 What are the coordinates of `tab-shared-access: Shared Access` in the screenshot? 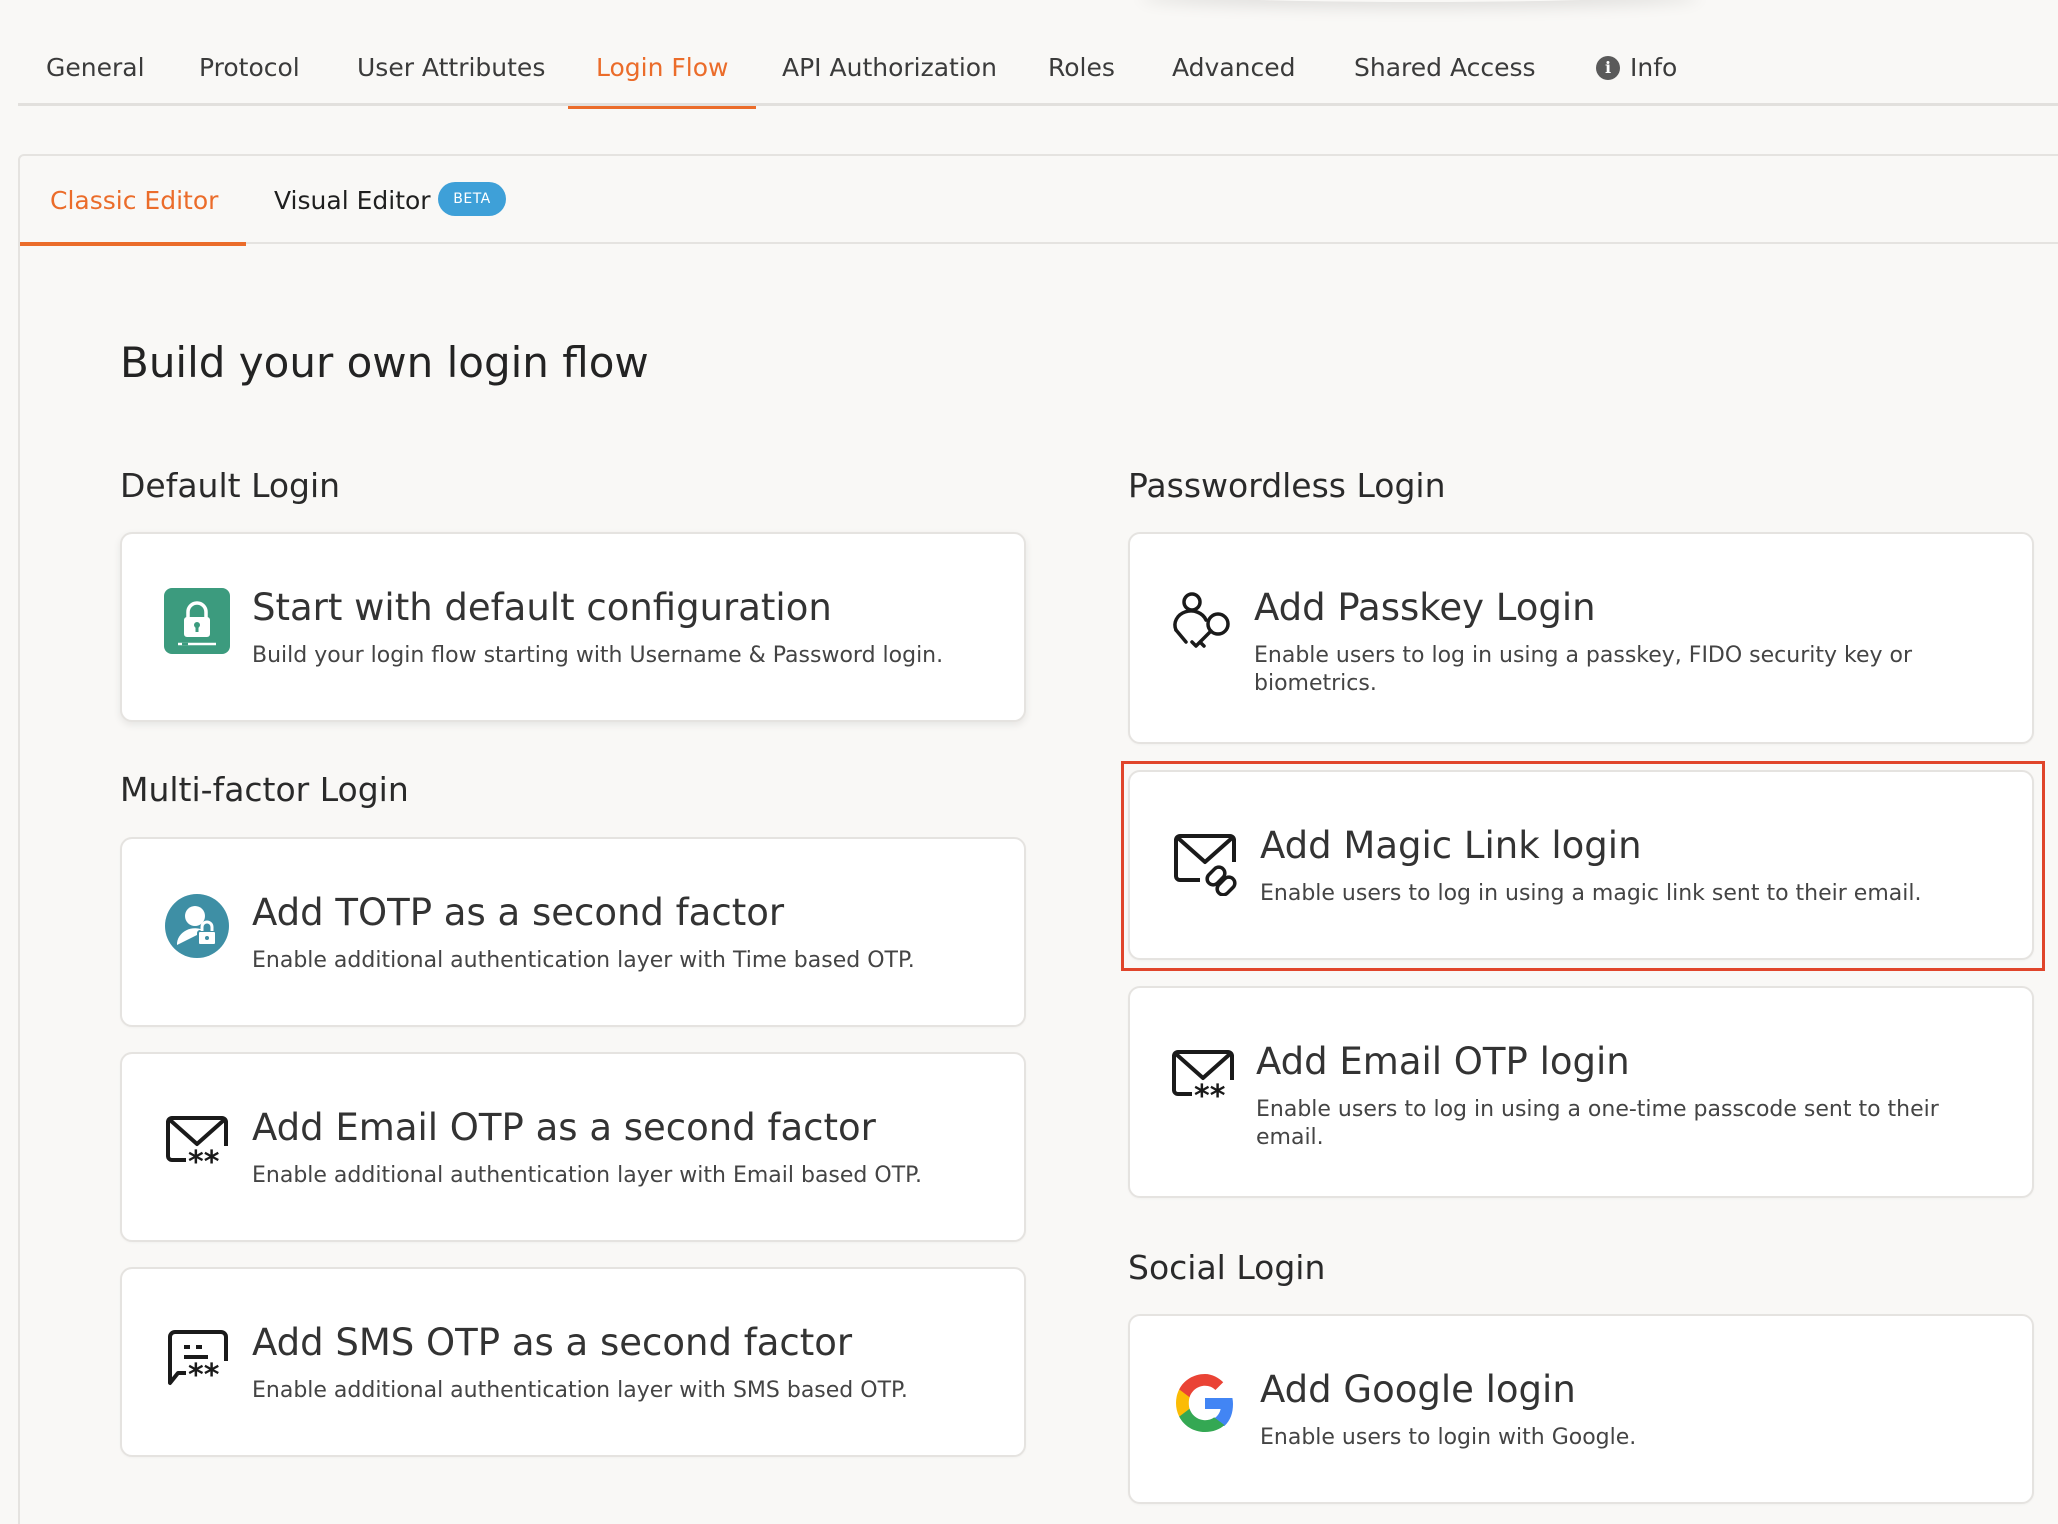 It's located at (1445, 67).